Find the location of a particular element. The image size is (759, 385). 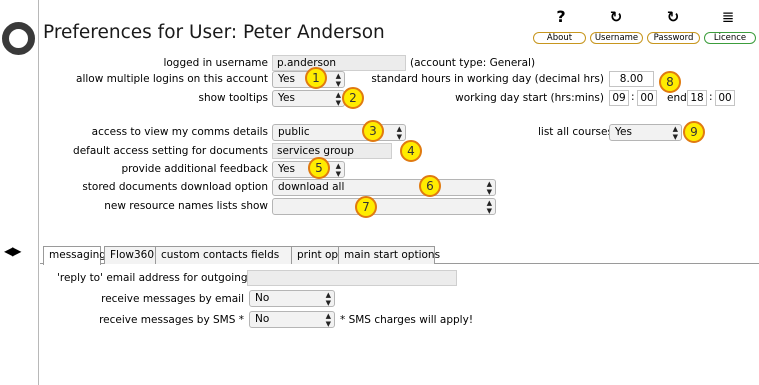

password-button: Password is located at coordinates (673, 38).